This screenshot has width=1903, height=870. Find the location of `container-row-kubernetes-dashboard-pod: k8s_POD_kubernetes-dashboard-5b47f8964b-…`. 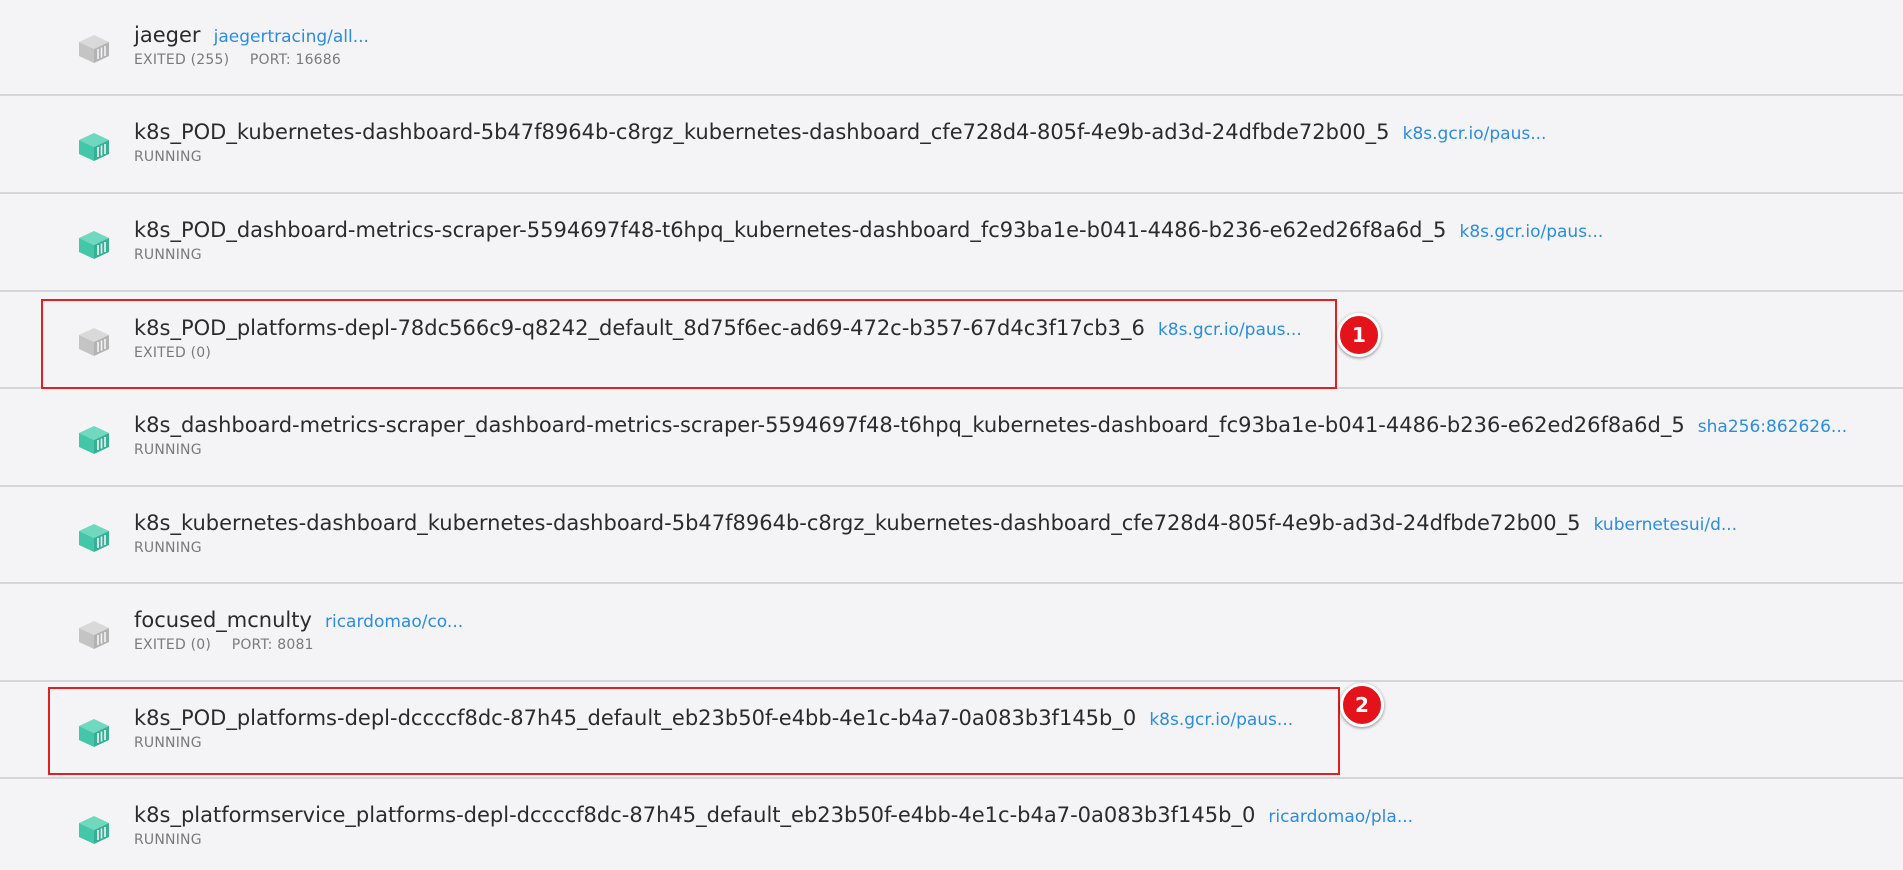

container-row-kubernetes-dashboard-pod: k8s_POD_kubernetes-dashboard-5b47f8964b-… is located at coordinates (951, 145).